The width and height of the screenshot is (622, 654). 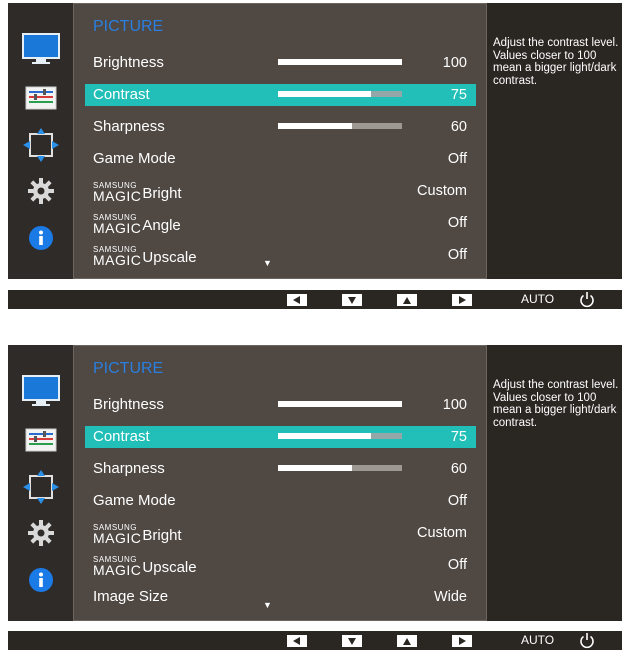 What do you see at coordinates (131, 596) in the screenshot?
I see `item-label: Image Size` at bounding box center [131, 596].